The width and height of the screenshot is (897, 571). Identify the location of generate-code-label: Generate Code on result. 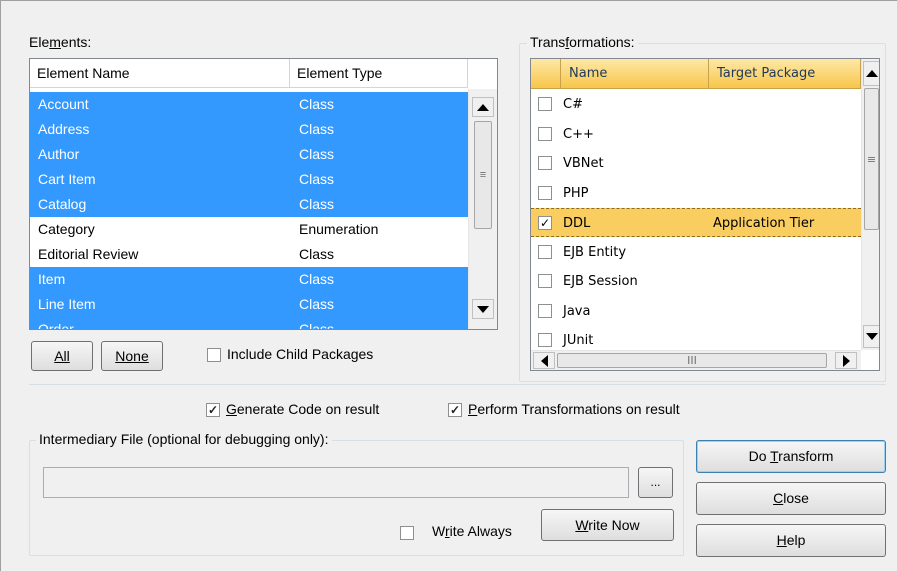
(303, 409).